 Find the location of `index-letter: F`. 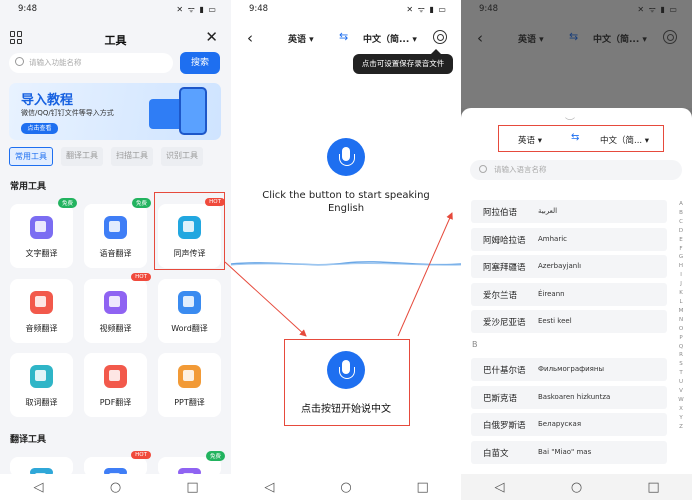

index-letter: F is located at coordinates (681, 249).